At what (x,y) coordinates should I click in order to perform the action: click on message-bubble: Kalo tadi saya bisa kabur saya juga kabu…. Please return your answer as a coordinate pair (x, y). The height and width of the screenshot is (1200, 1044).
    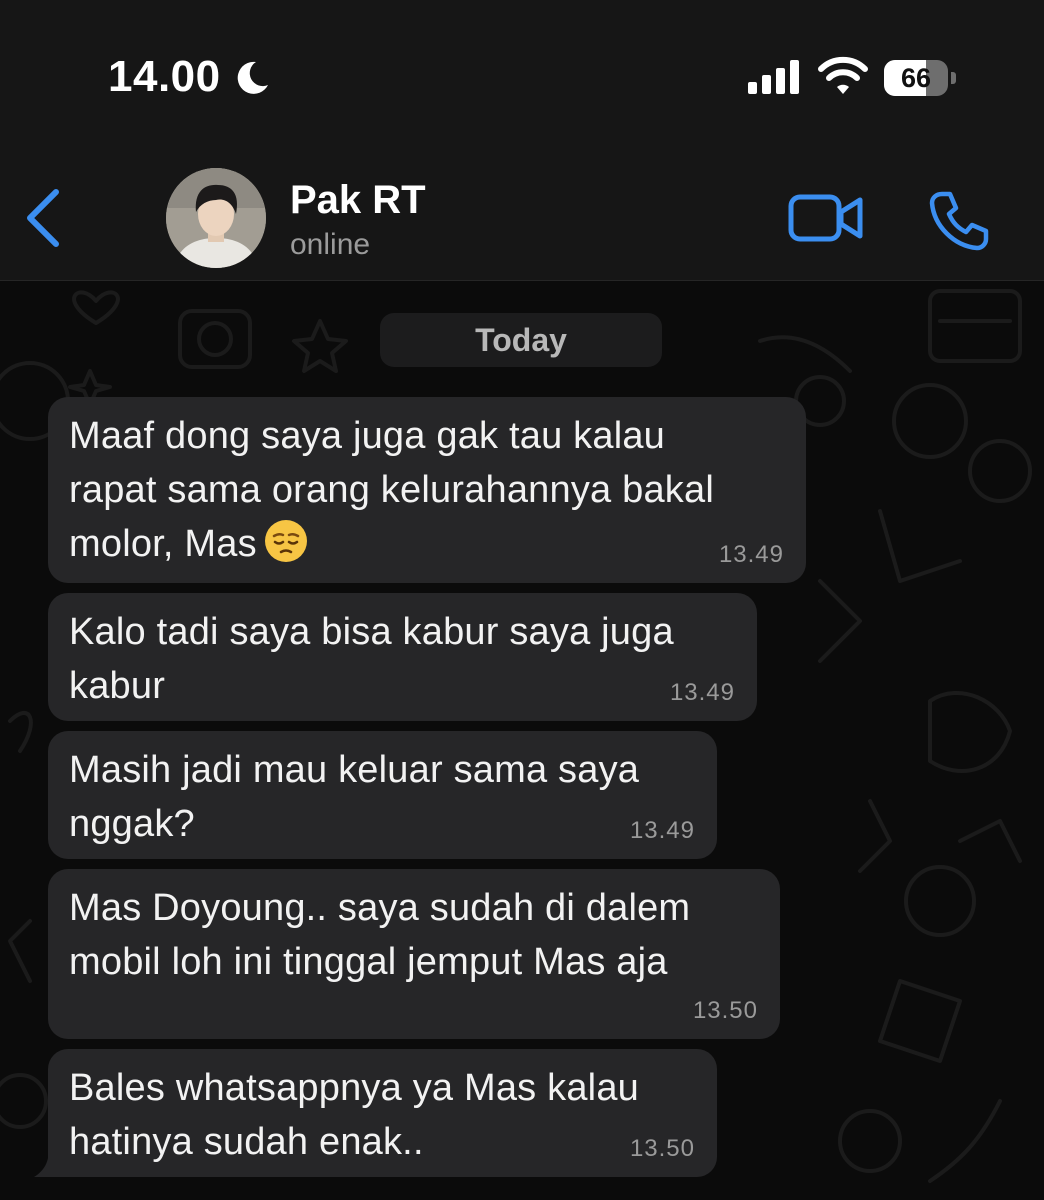
    Looking at the image, I should click on (402, 657).